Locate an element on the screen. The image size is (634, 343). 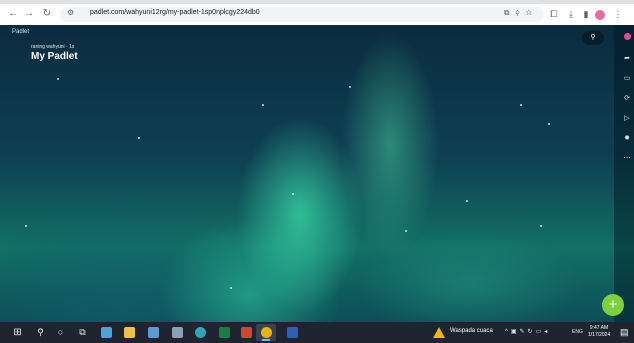
mail-icon is located at coordinates (106, 332).